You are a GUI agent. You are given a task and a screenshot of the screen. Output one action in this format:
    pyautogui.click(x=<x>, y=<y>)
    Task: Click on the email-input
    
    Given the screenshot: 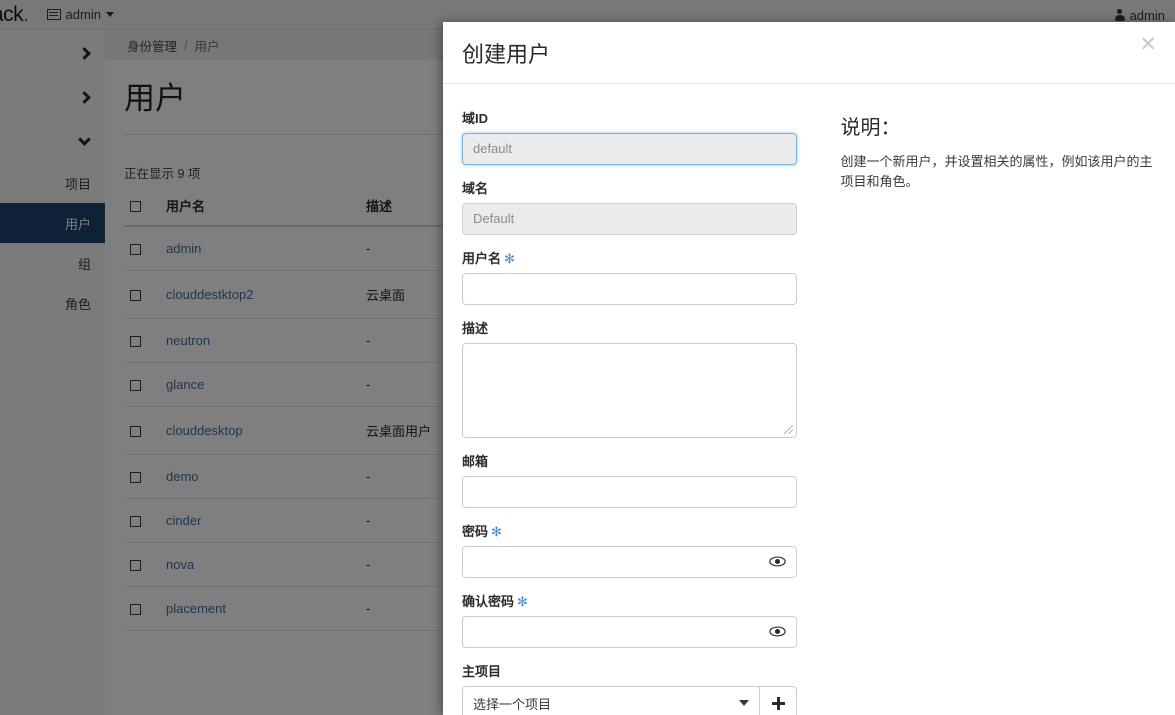 What is the action you would take?
    pyautogui.click(x=629, y=492)
    